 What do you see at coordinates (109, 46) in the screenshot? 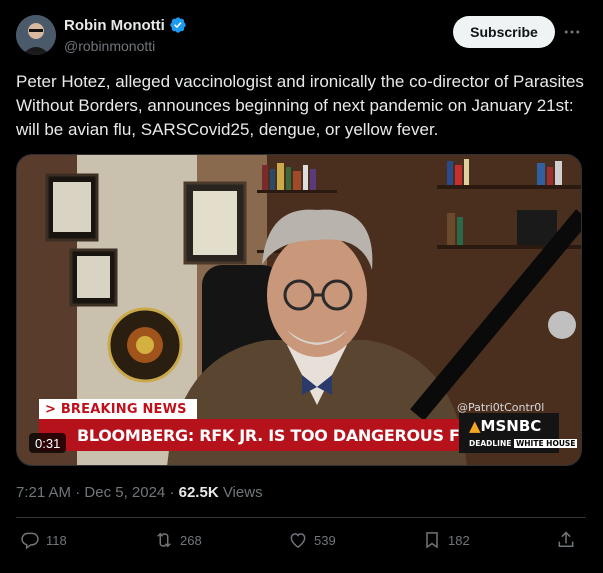
I see `author-handle: @robinmonotti` at bounding box center [109, 46].